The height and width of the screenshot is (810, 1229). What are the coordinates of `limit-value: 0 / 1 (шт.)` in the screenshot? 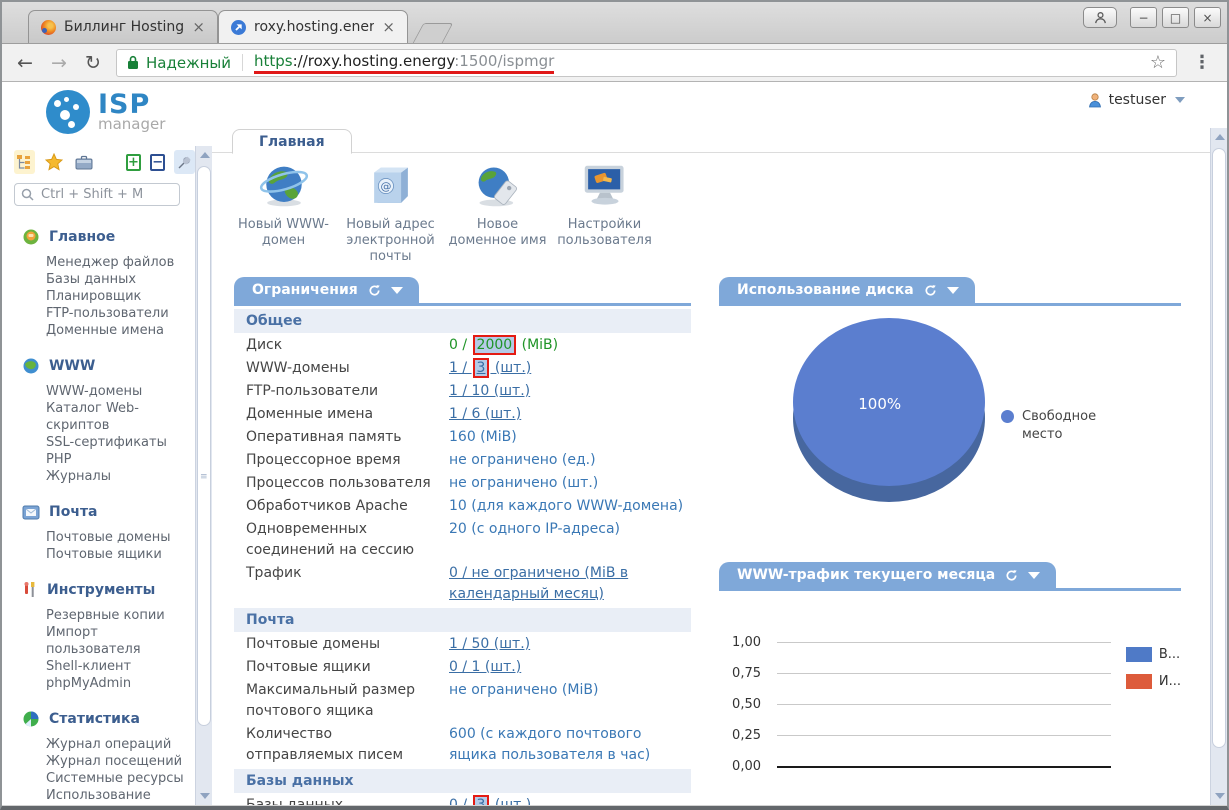 It's located at (570, 667).